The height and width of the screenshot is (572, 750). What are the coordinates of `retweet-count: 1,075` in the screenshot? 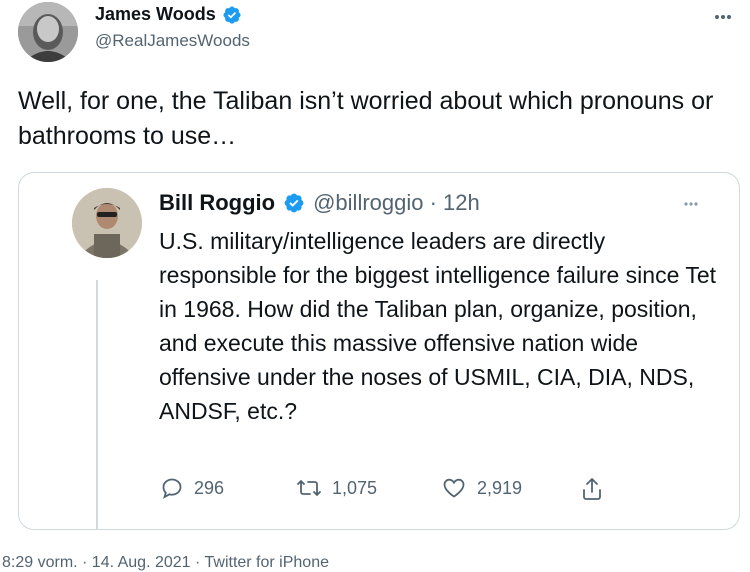 It's located at (355, 487).